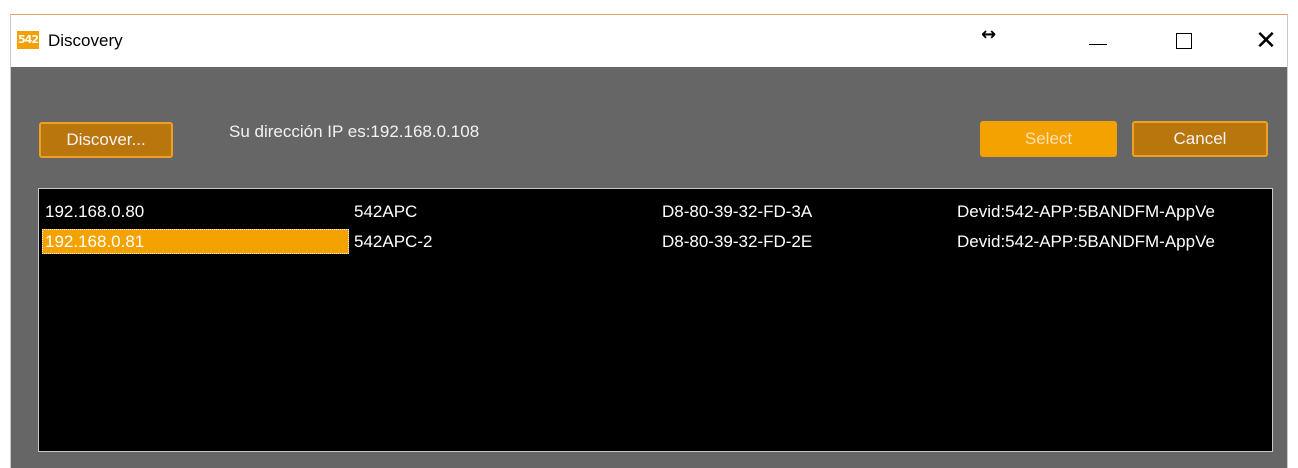 Image resolution: width=1298 pixels, height=468 pixels. What do you see at coordinates (737, 241) in the screenshot?
I see `device-mac: D8-80-39-32-FD-2E` at bounding box center [737, 241].